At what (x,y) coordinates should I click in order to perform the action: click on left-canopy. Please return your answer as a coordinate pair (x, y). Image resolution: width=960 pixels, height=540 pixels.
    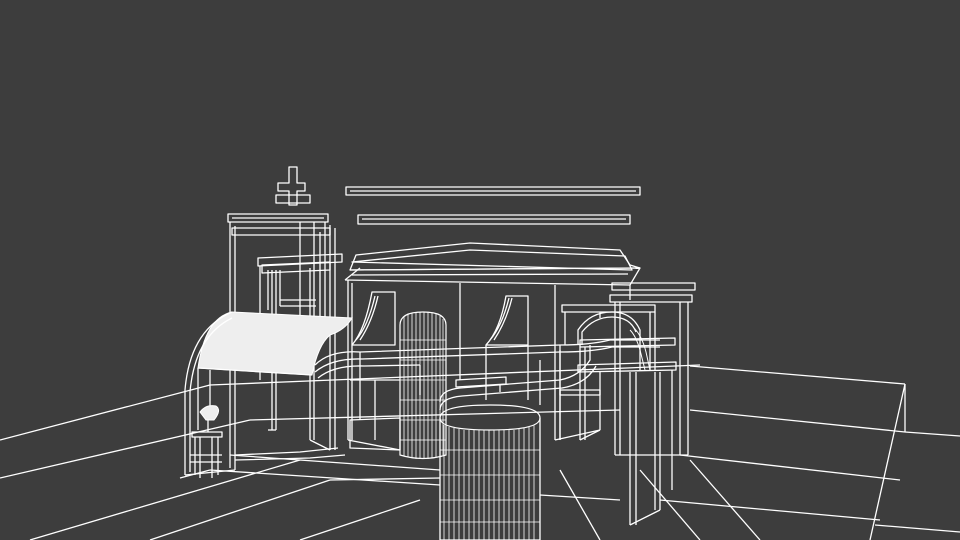
    Looking at the image, I should click on (275, 343).